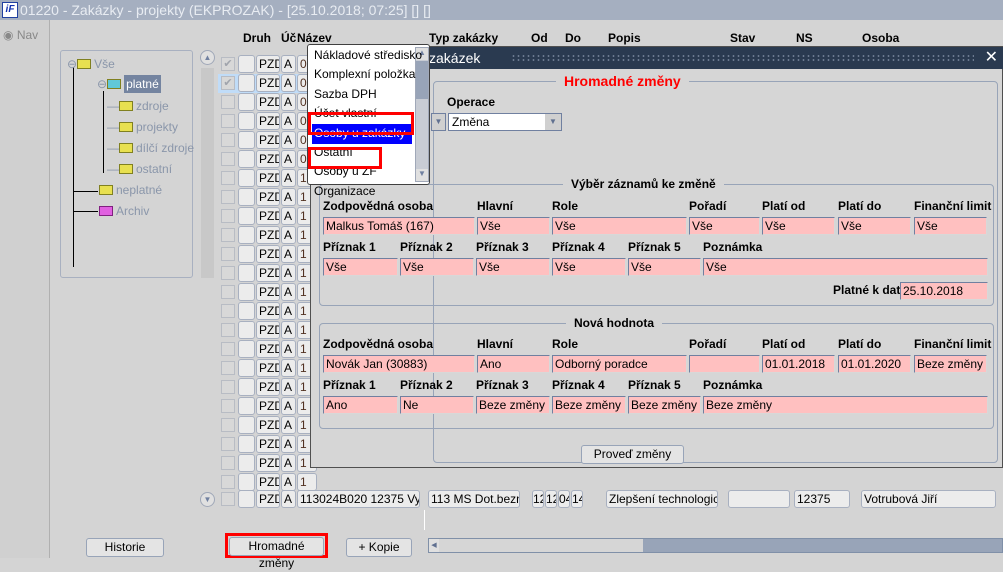  What do you see at coordinates (129, 84) in the screenshot?
I see `tree-node-platne: ⊖ platné` at bounding box center [129, 84].